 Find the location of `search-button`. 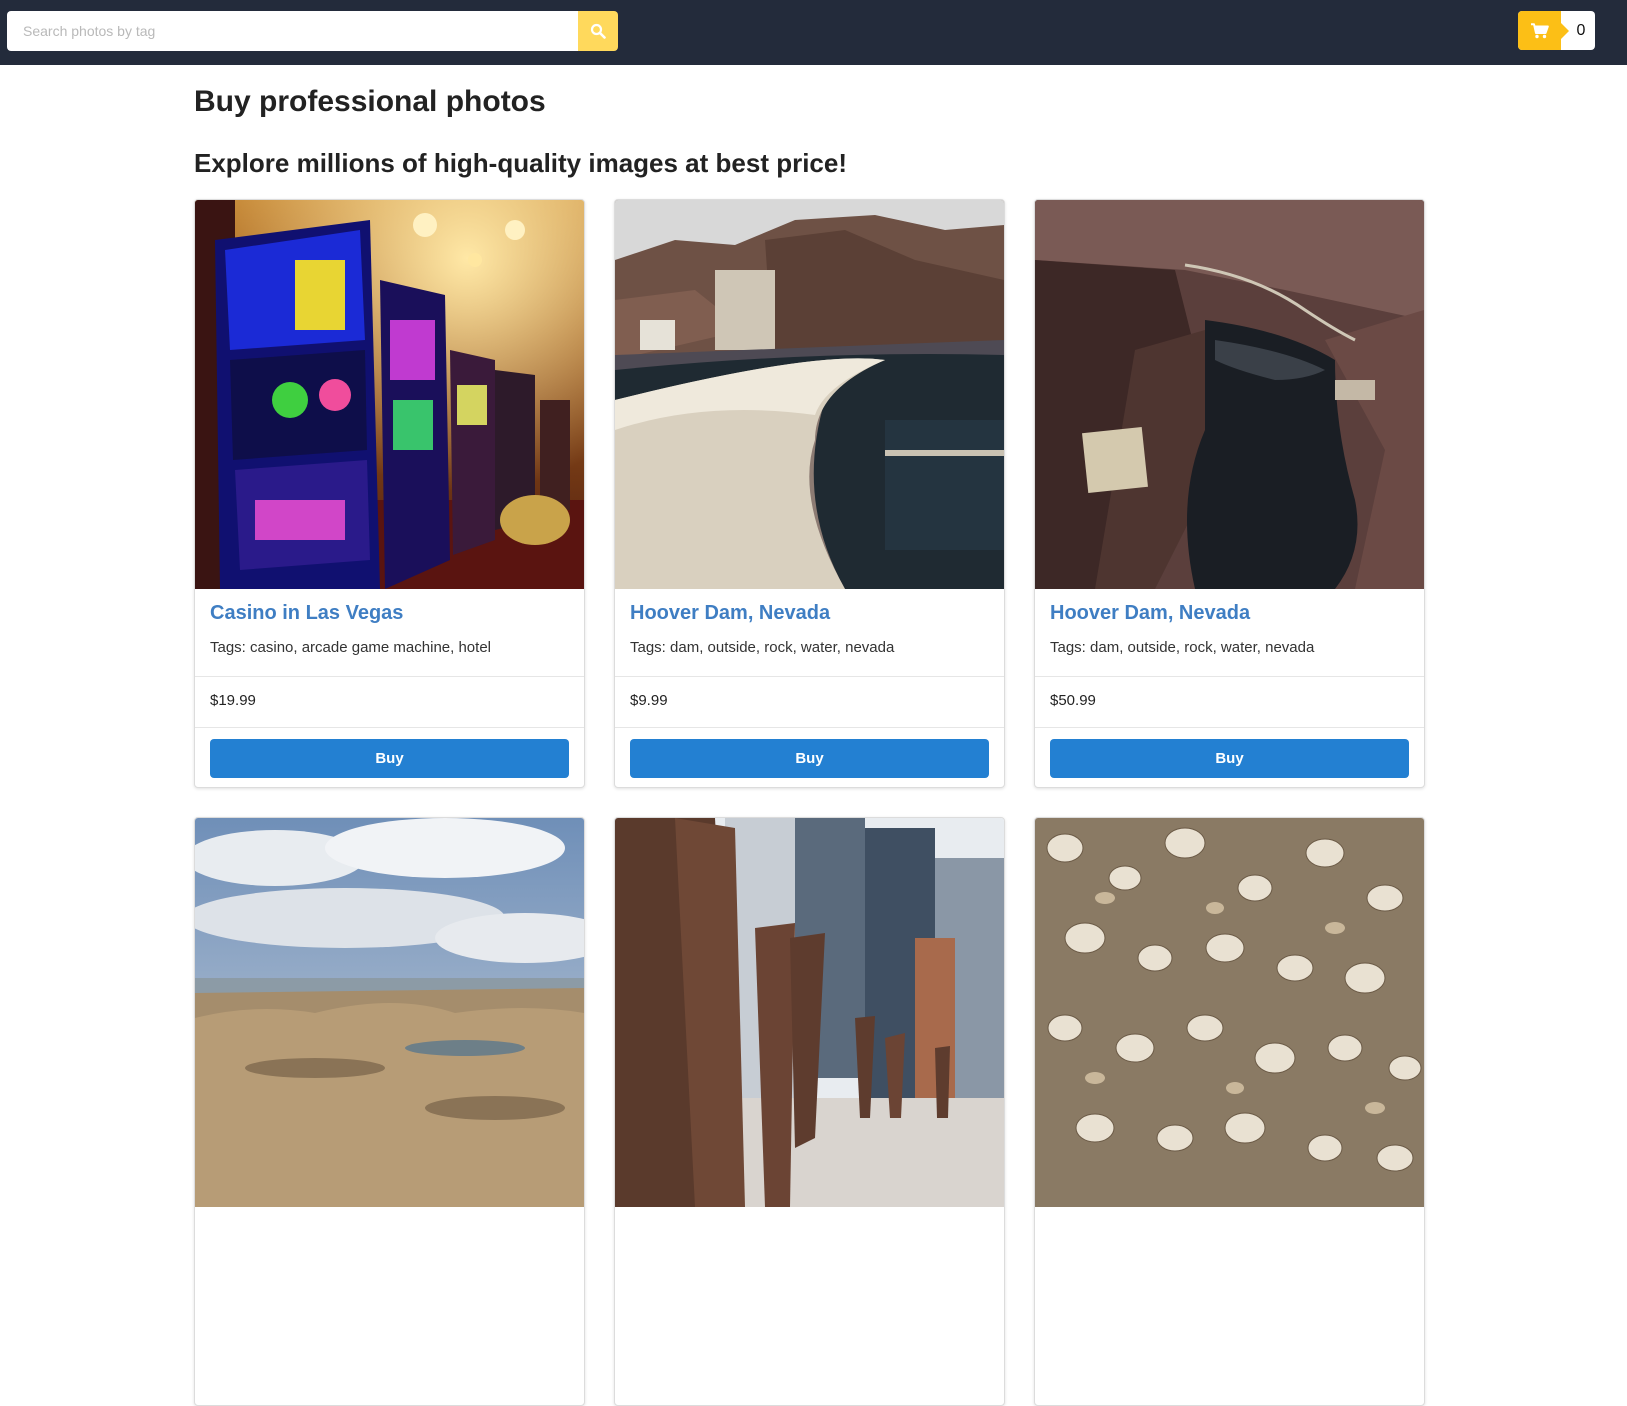

search-button is located at coordinates (598, 31).